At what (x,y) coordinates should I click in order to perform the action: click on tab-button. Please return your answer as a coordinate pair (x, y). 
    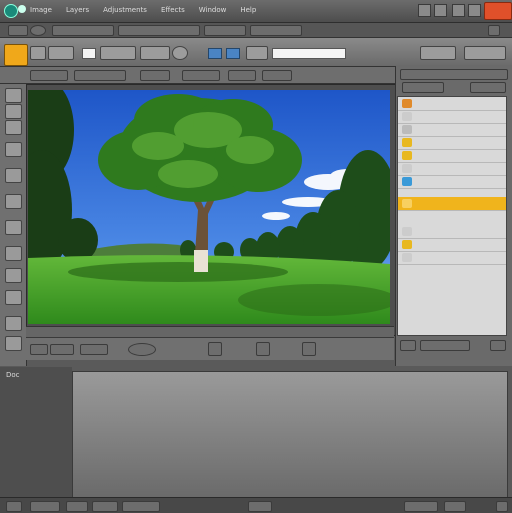
    Looking at the image, I should click on (18, 30).